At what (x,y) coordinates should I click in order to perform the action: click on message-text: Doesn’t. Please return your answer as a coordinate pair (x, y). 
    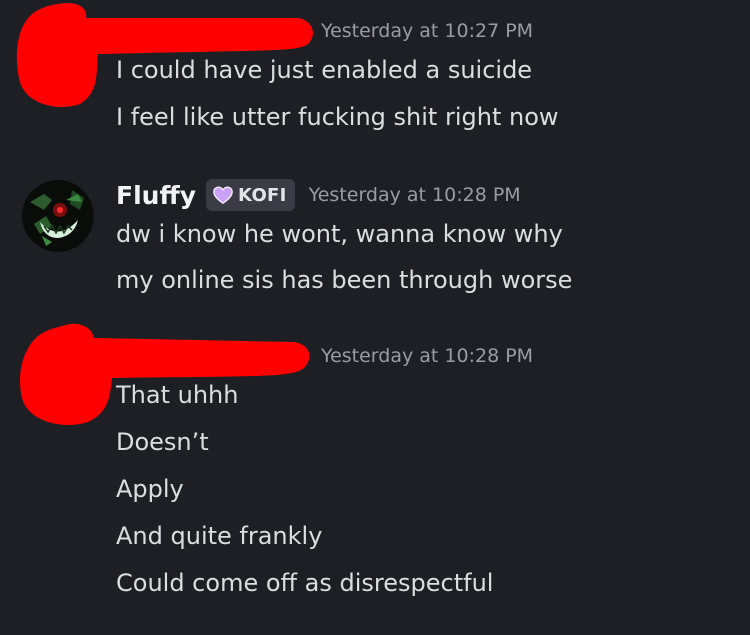
    Looking at the image, I should click on (162, 442).